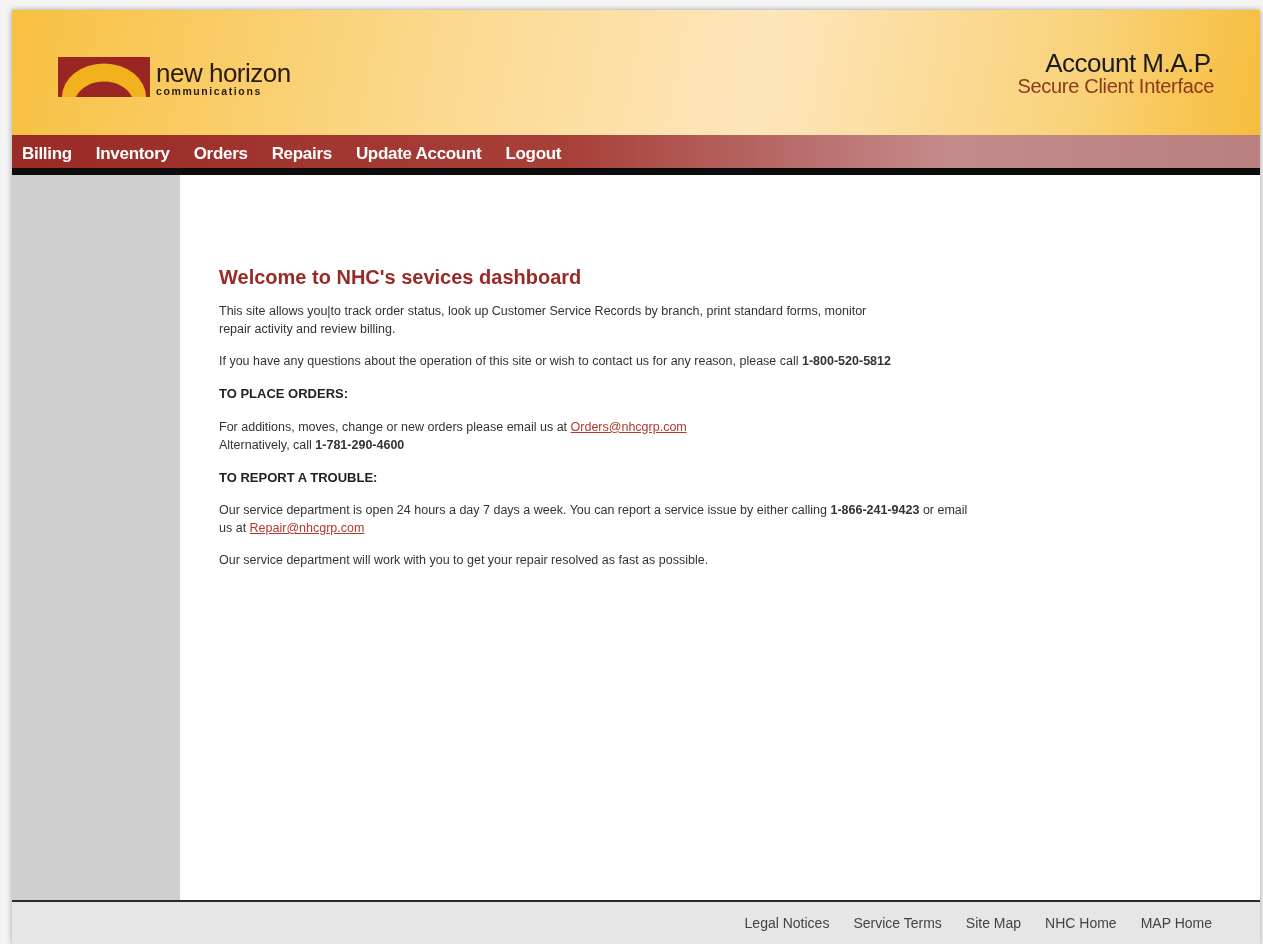  Describe the element at coordinates (223, 73) in the screenshot. I see `logo-name: new horizon` at that location.